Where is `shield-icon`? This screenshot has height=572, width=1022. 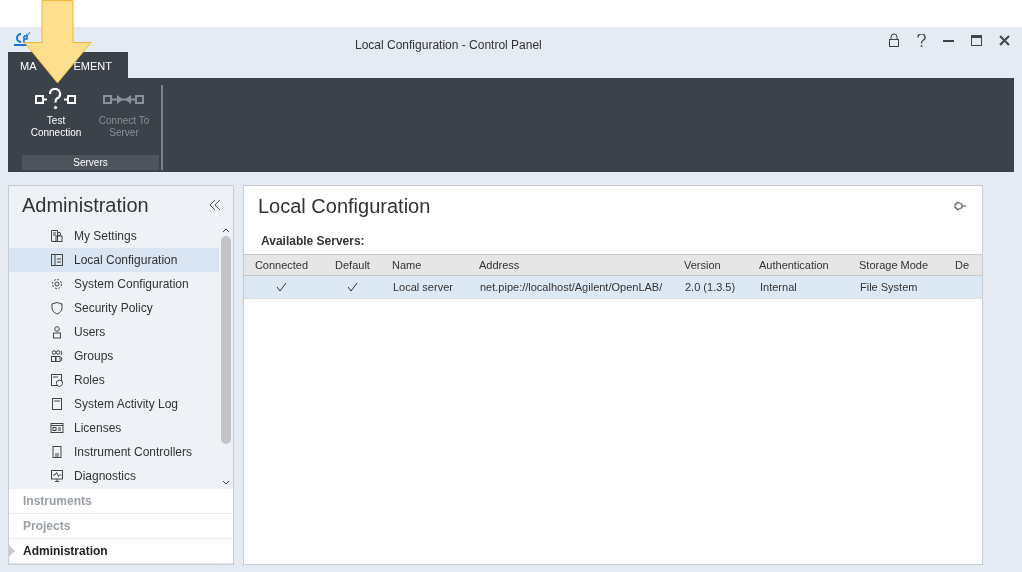
shield-icon is located at coordinates (57, 307).